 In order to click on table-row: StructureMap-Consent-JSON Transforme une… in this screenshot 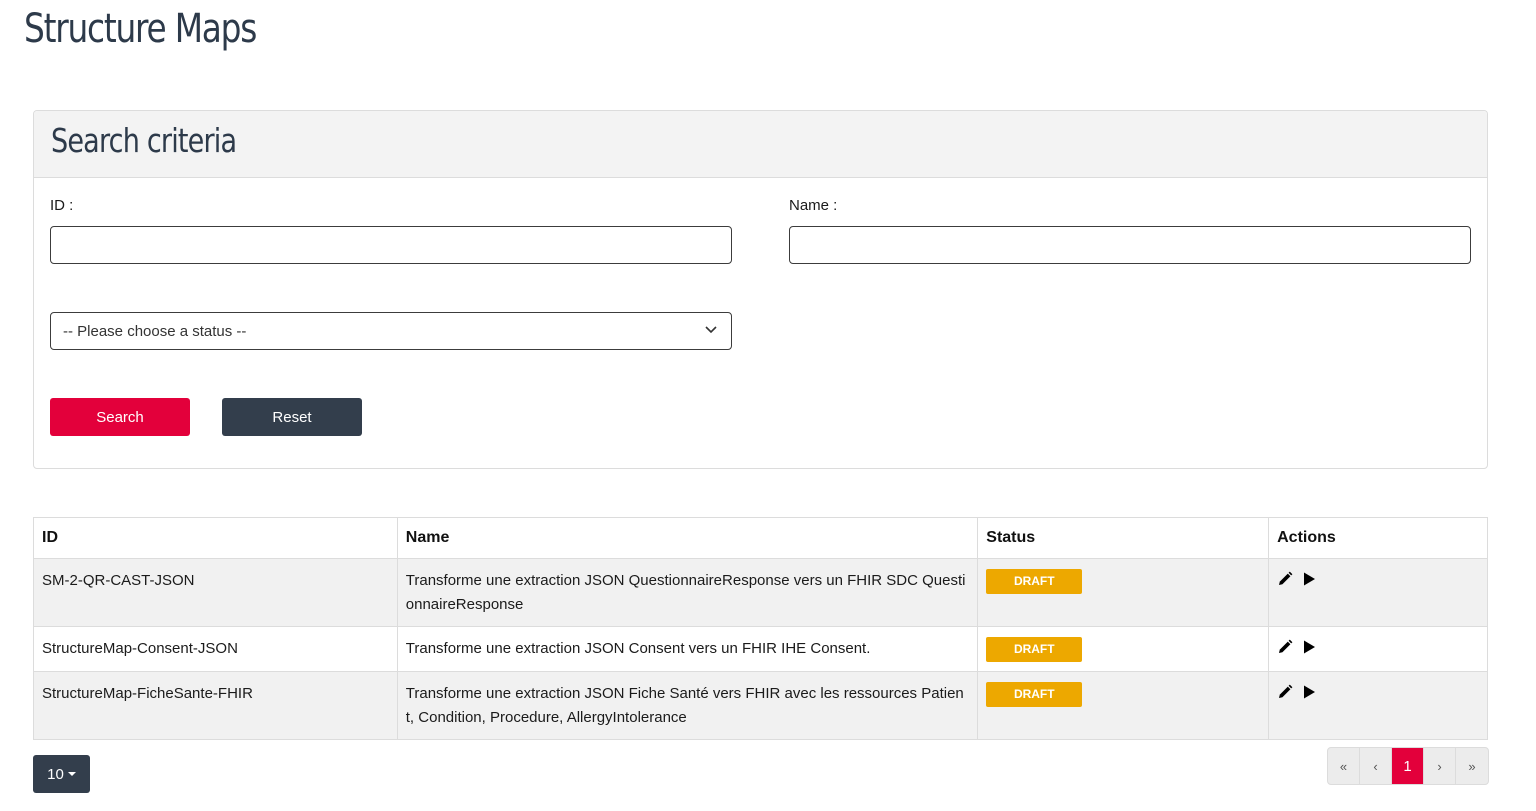, I will do `click(760, 649)`.